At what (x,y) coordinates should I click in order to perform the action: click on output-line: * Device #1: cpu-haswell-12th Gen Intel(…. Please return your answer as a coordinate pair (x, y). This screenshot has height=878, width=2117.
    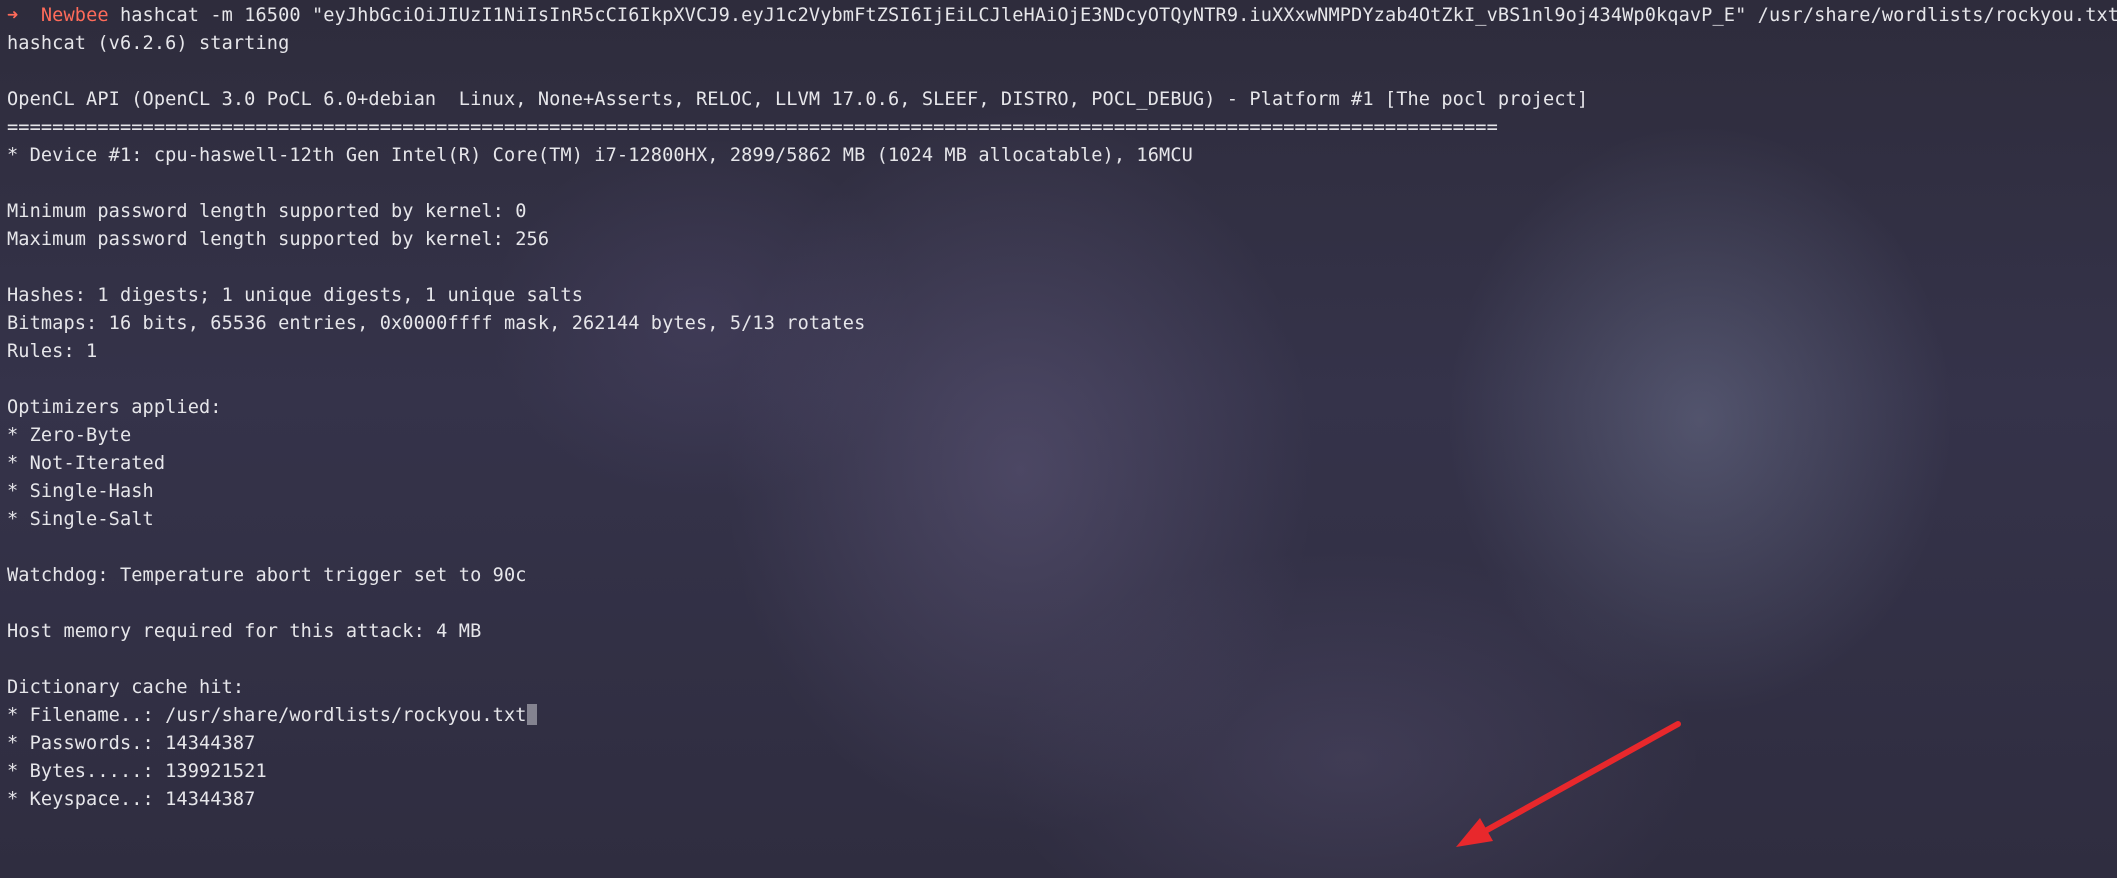
    Looking at the image, I should click on (600, 155).